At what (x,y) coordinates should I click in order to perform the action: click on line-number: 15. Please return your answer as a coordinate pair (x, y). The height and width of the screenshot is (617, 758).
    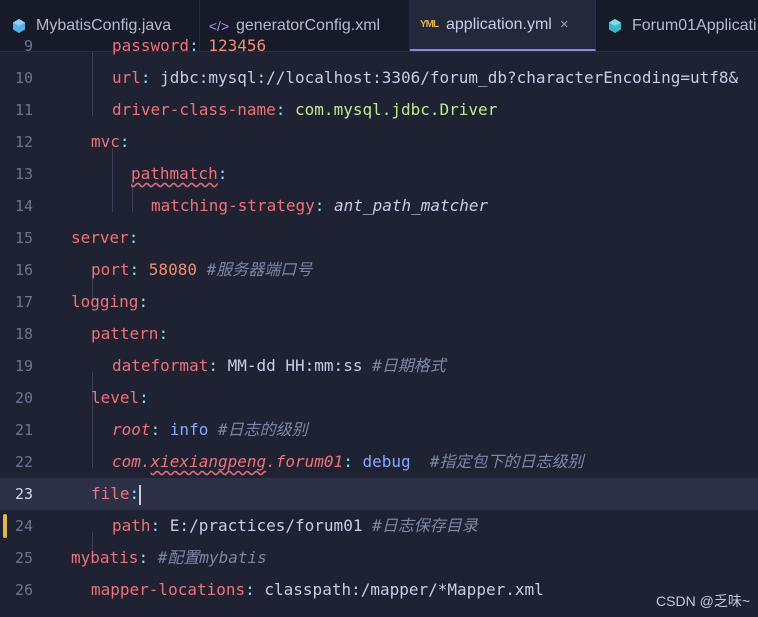
    Looking at the image, I should click on (23, 238).